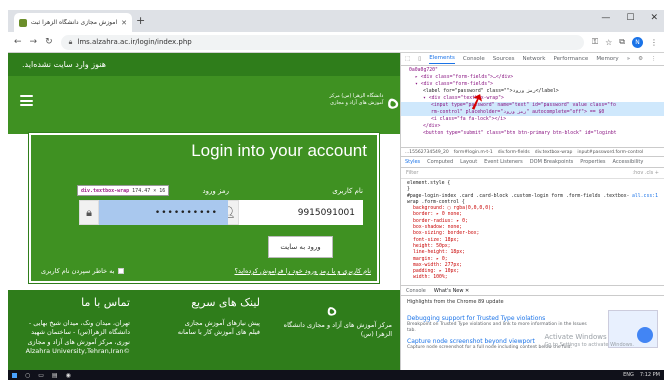 This screenshot has width=672, height=389. What do you see at coordinates (124, 23) in the screenshot?
I see `tab-close-icon: ✕` at bounding box center [124, 23].